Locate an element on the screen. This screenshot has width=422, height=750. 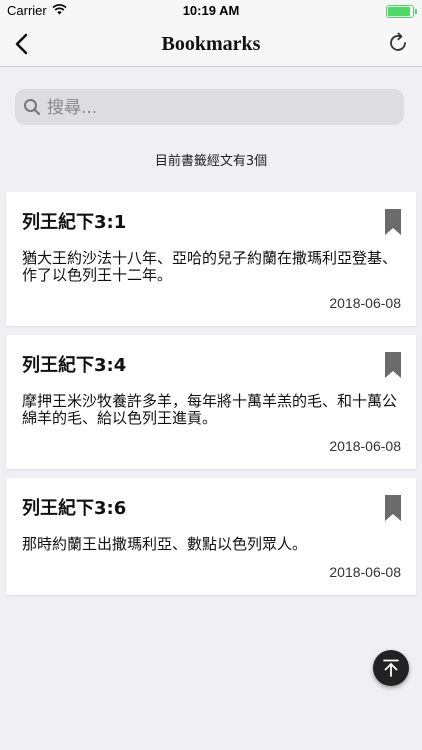
status-time: 10:19 AM is located at coordinates (211, 10).